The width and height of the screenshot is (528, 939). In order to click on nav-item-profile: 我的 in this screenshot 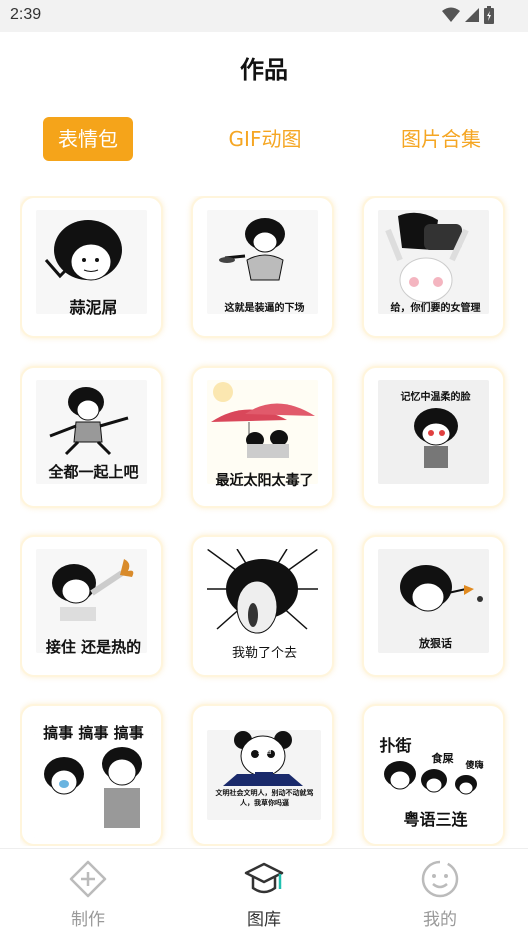, I will do `click(440, 894)`.